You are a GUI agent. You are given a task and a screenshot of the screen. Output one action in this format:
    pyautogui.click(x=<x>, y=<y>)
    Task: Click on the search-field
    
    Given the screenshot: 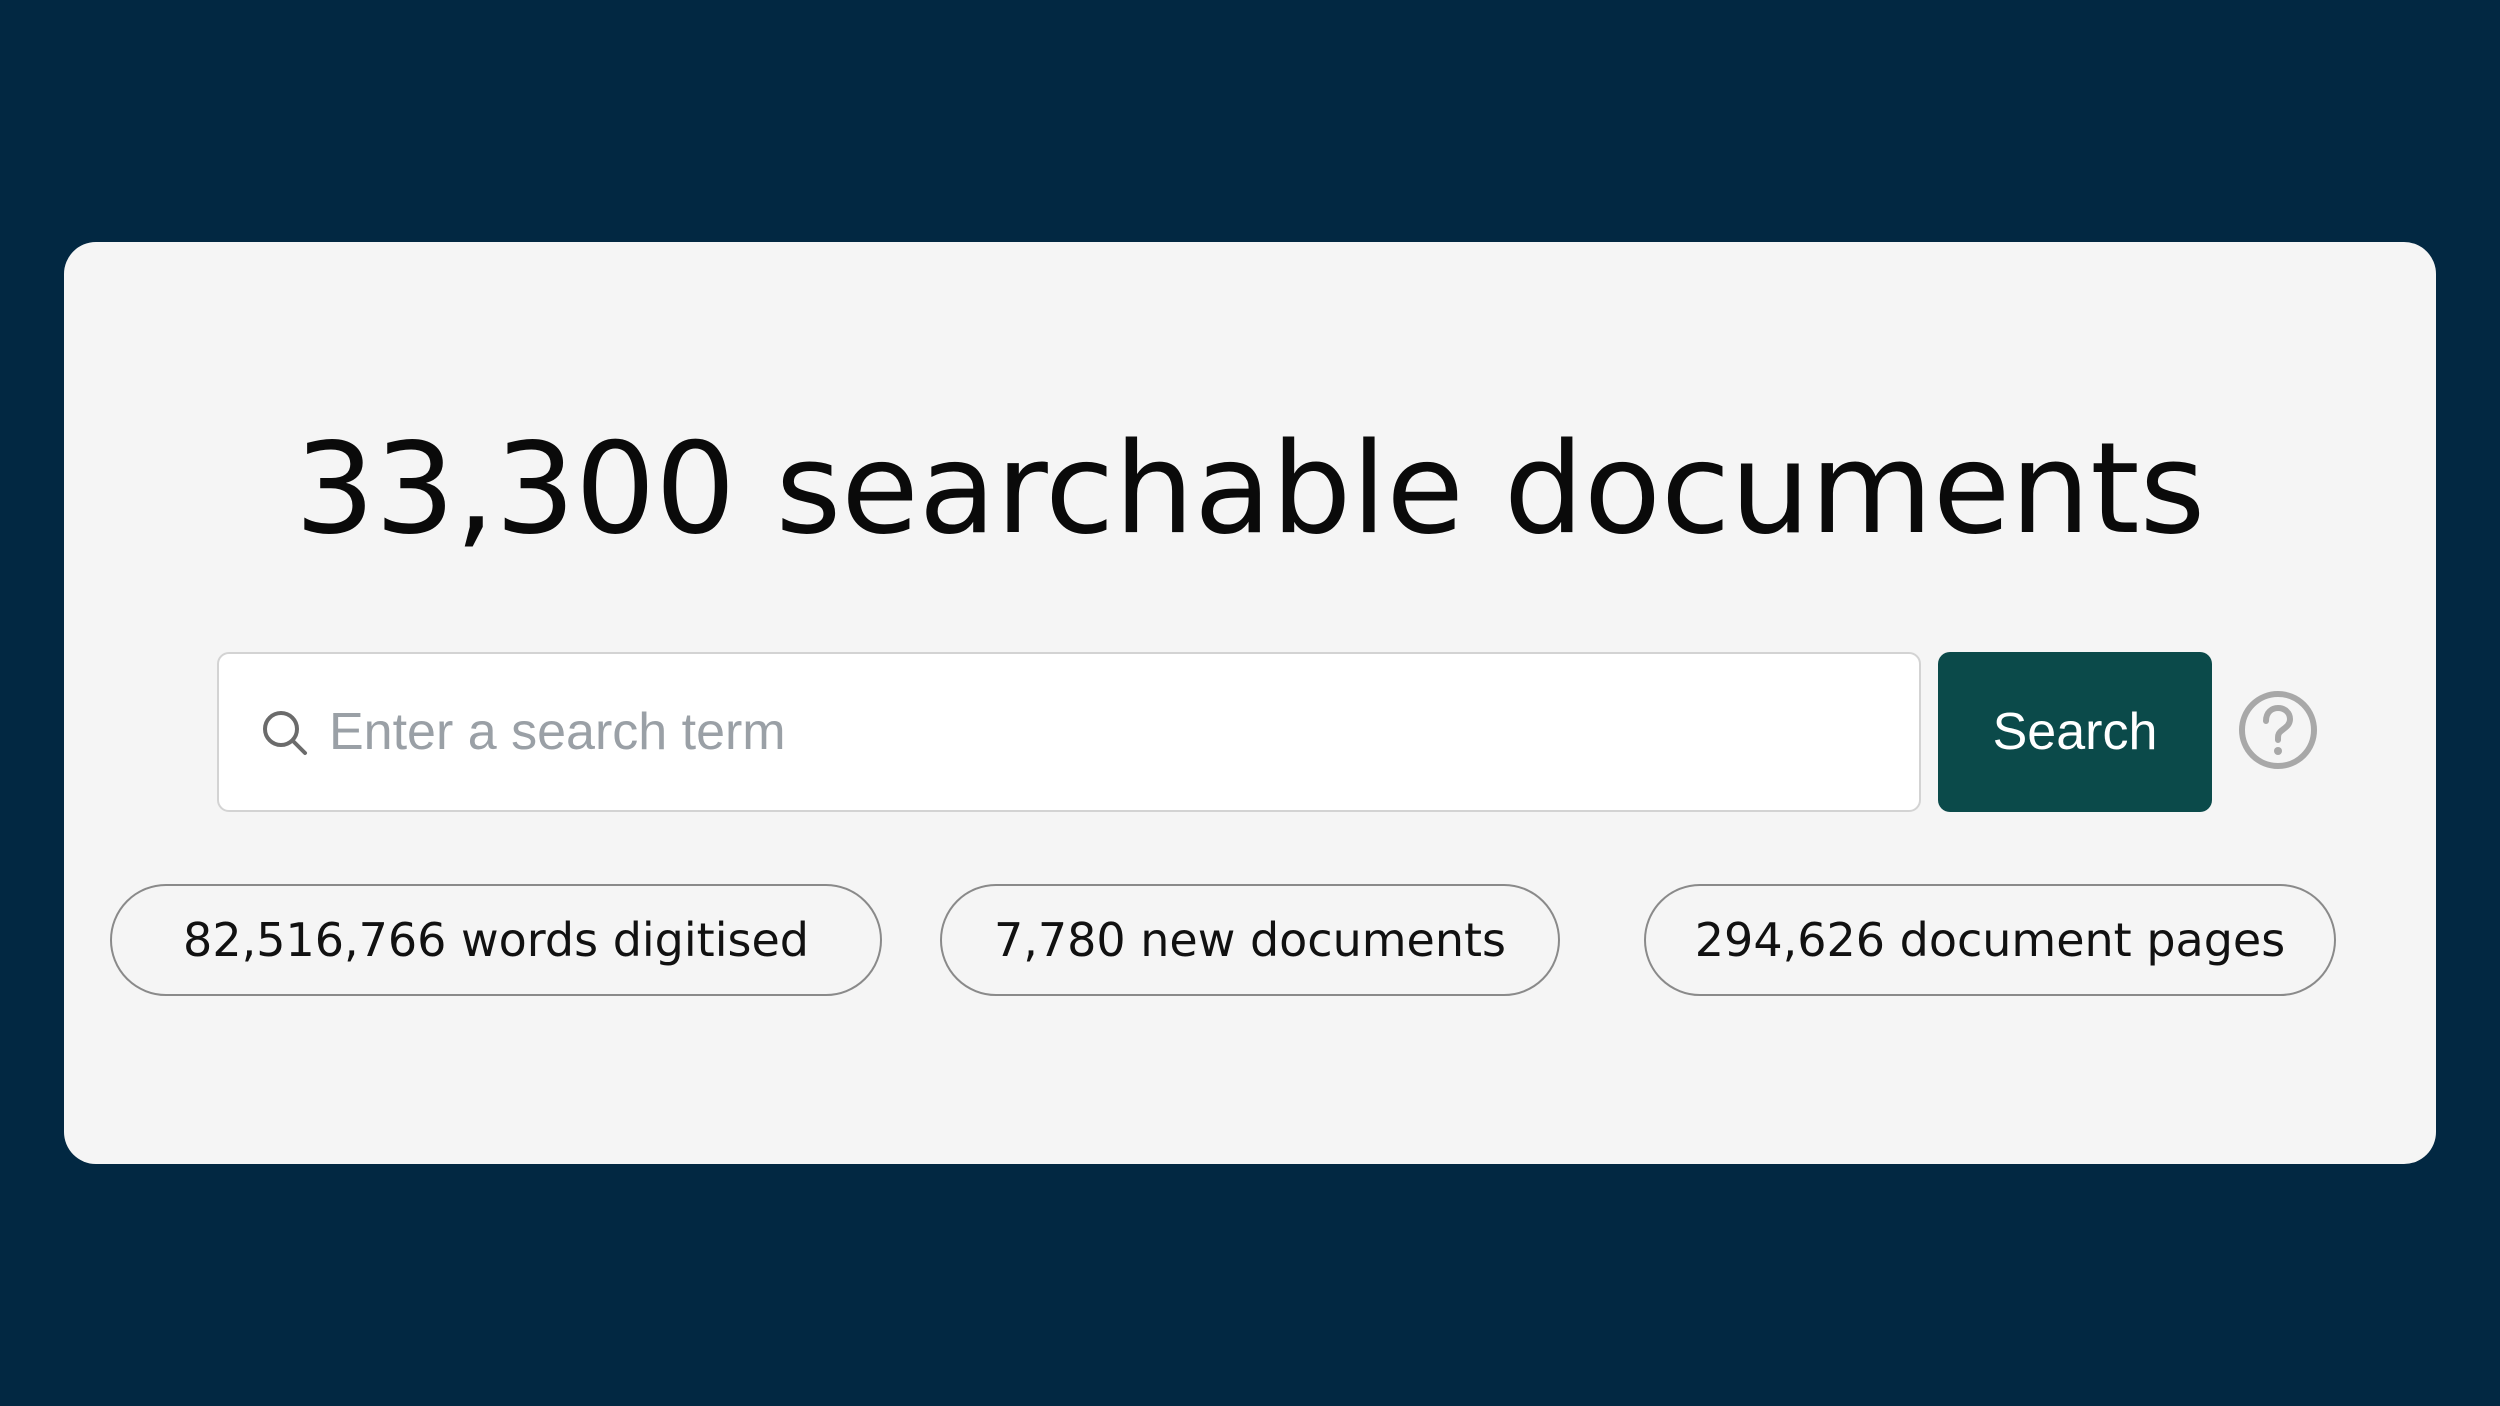 What is the action you would take?
    pyautogui.click(x=1069, y=732)
    